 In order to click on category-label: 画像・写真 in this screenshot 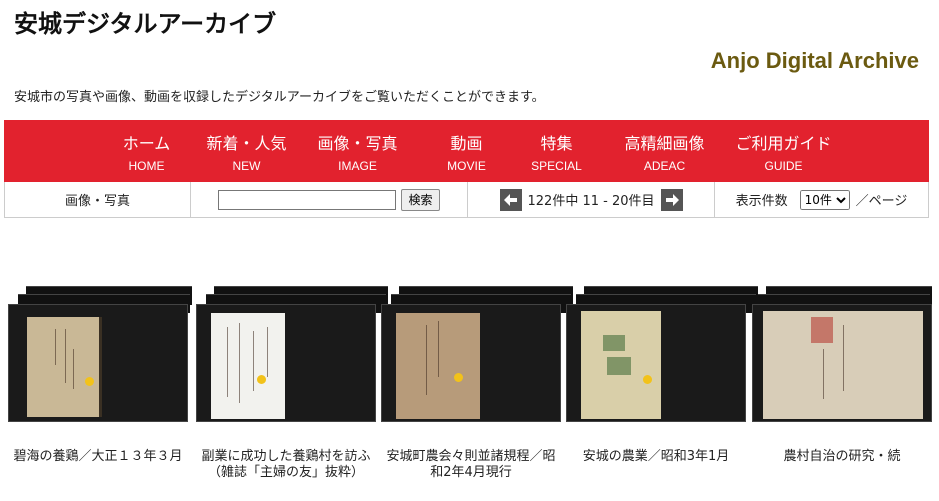, I will do `click(97, 201)`.